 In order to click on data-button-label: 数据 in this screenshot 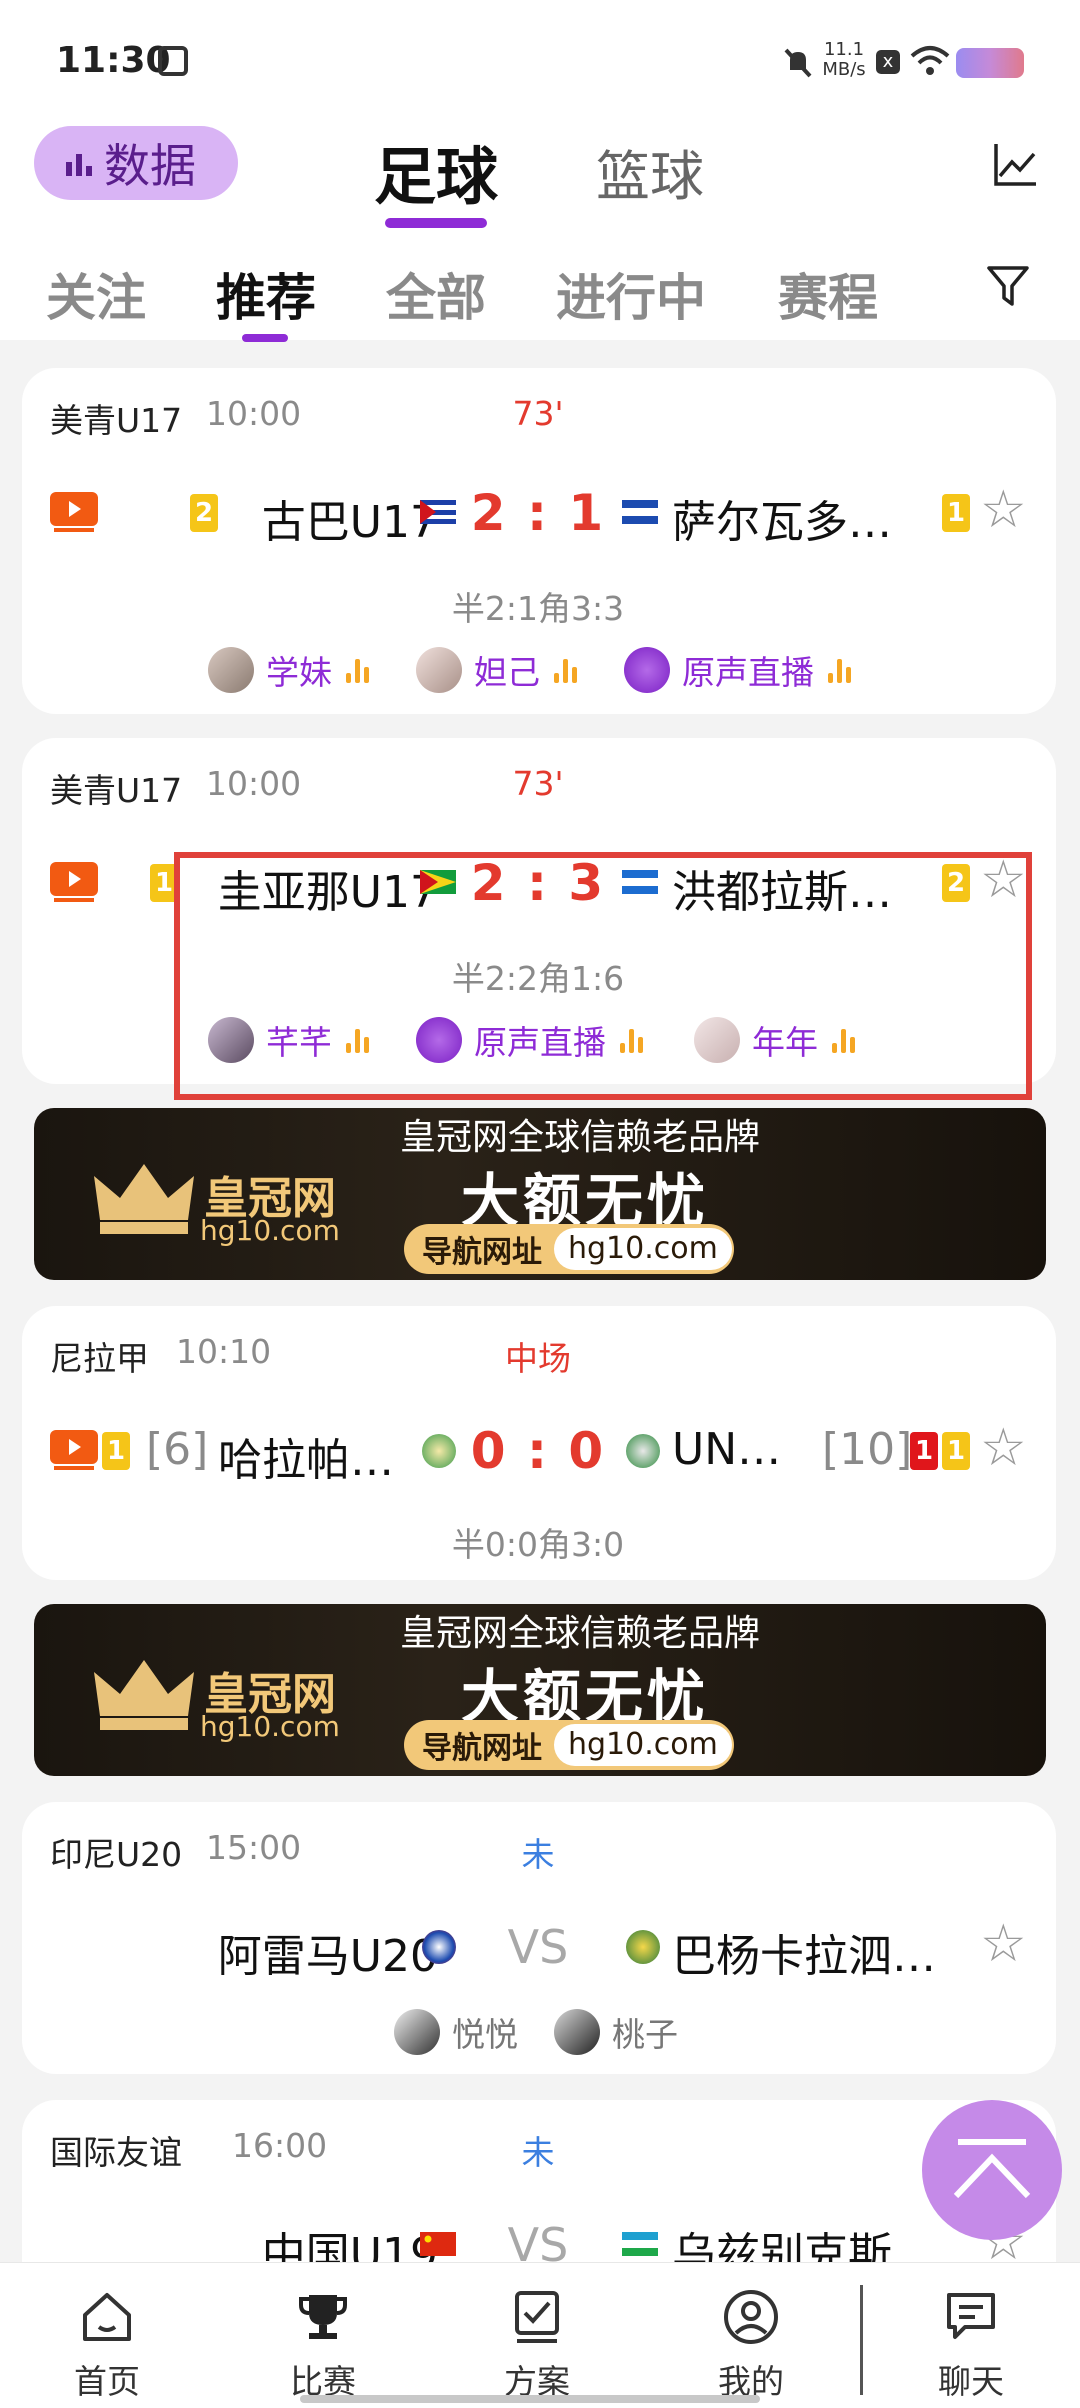, I will do `click(150, 166)`.